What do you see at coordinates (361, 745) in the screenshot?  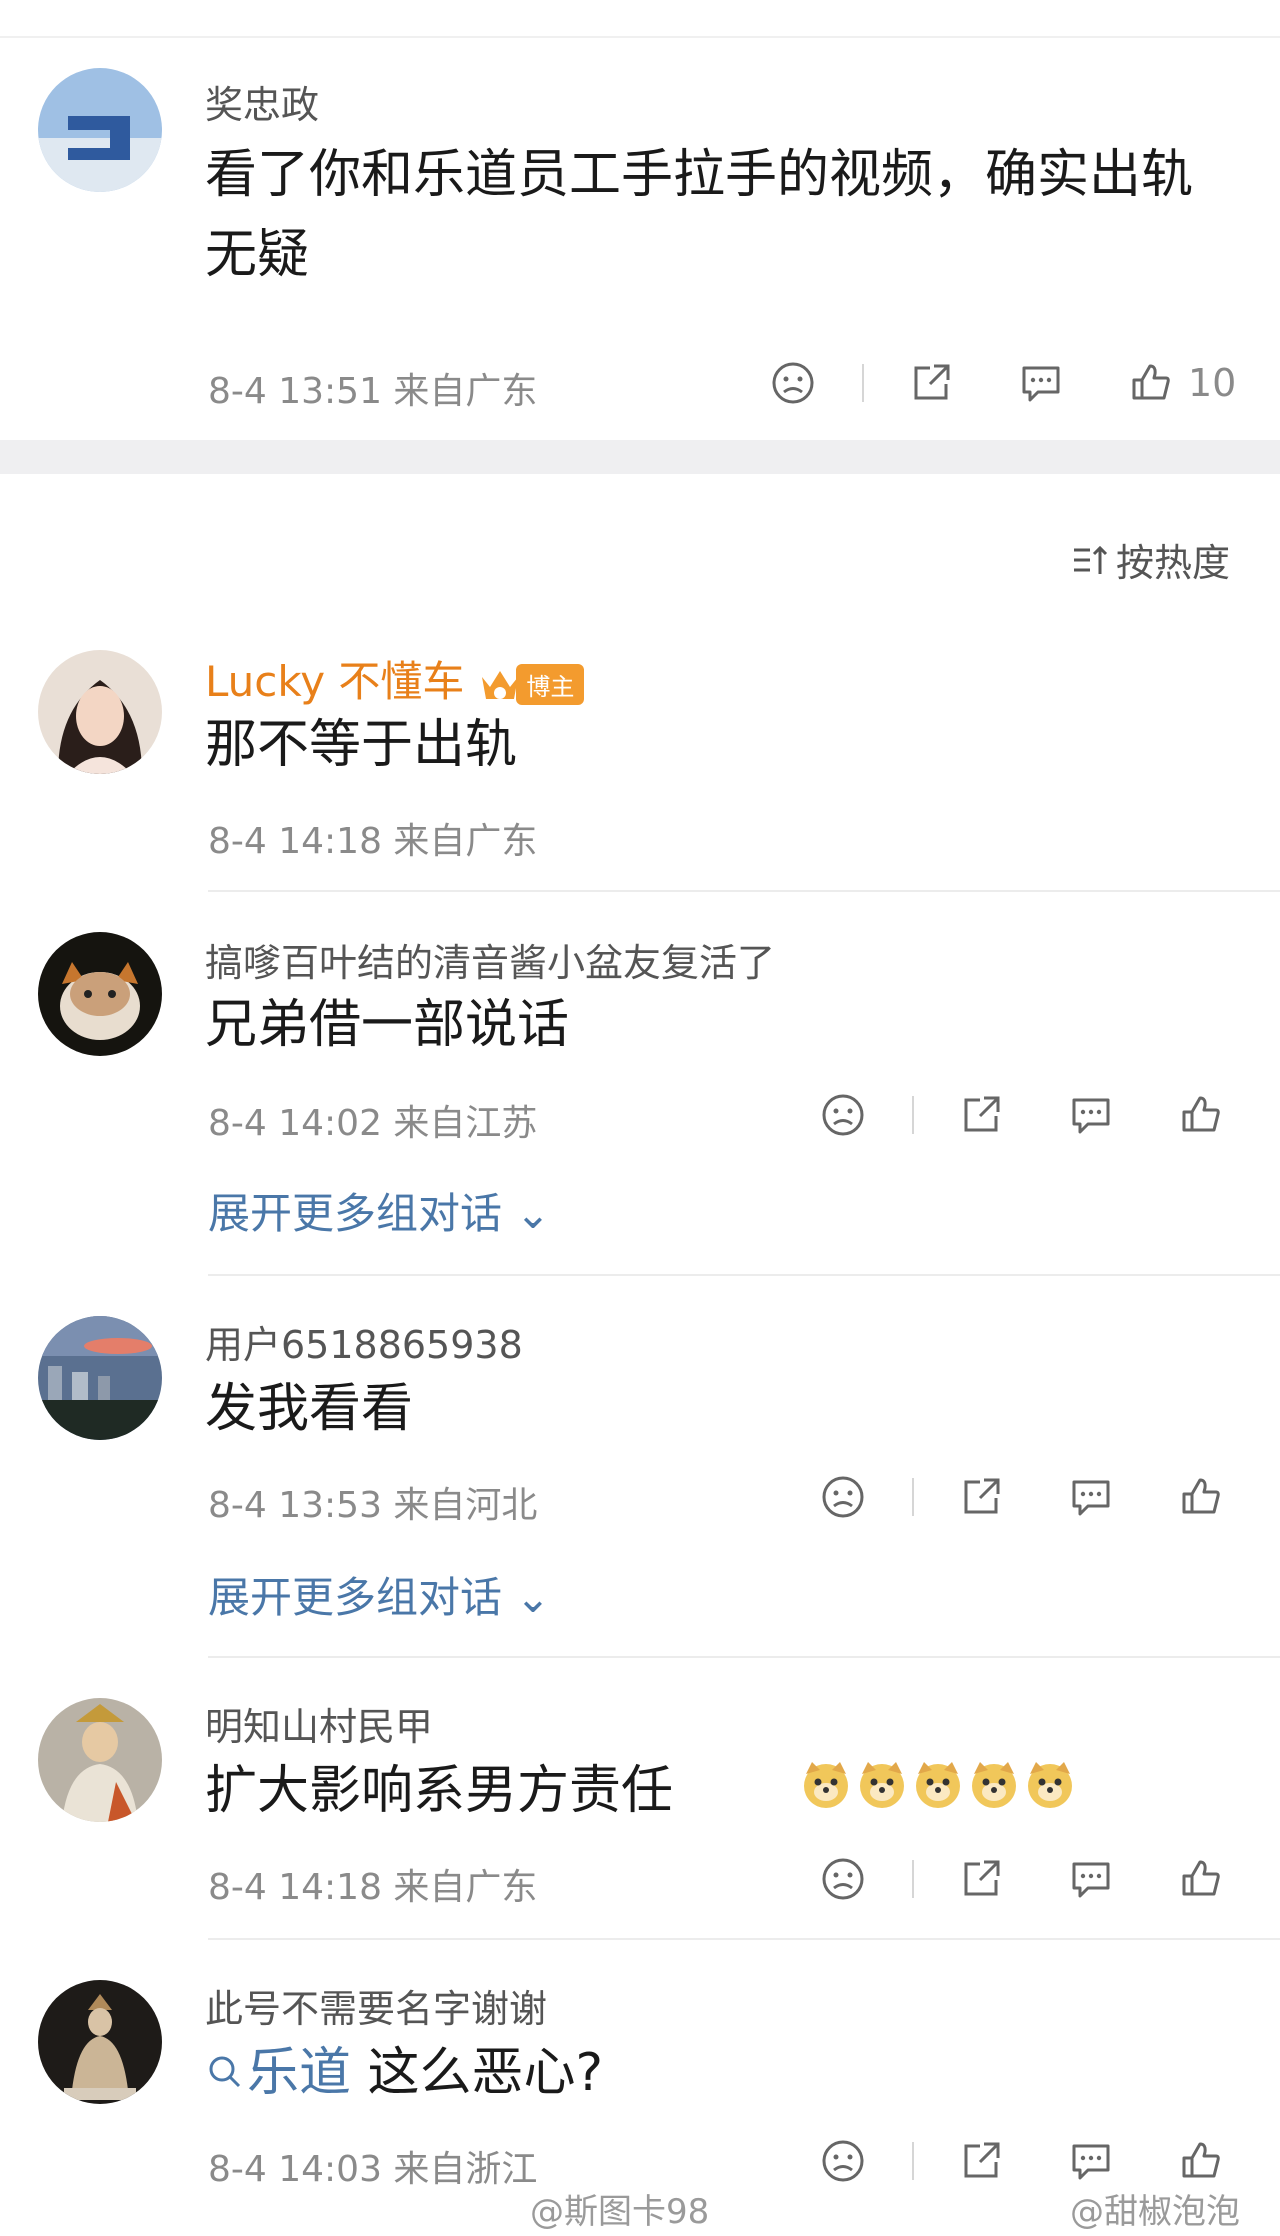 I see `comment-text: 那不等于出轨` at bounding box center [361, 745].